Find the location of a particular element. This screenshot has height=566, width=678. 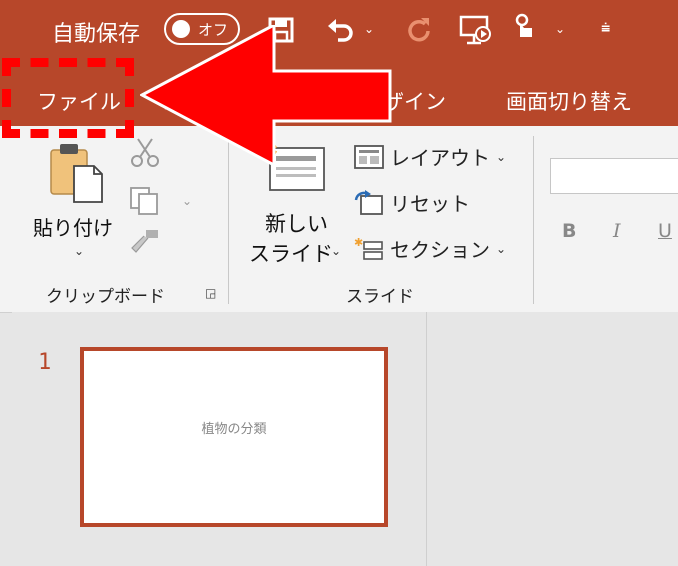

paste-button-label: 貼り付け is located at coordinates (73, 226).